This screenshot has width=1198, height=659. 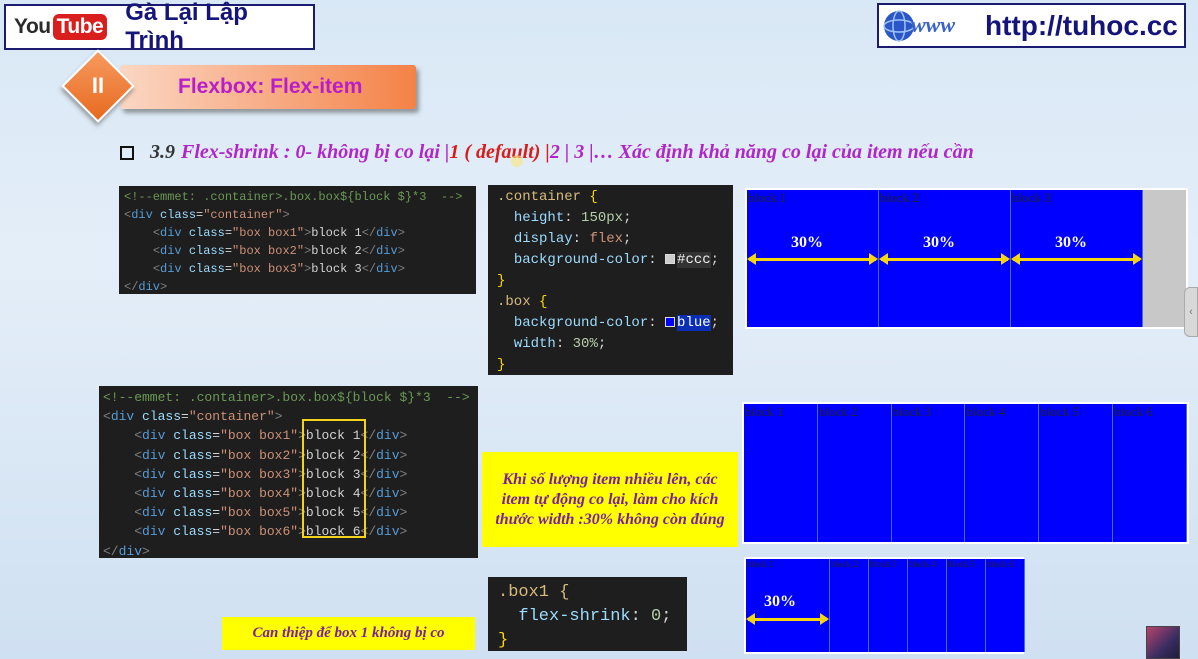 What do you see at coordinates (572, 218) in the screenshot?
I see `css-line: height: 150px;` at bounding box center [572, 218].